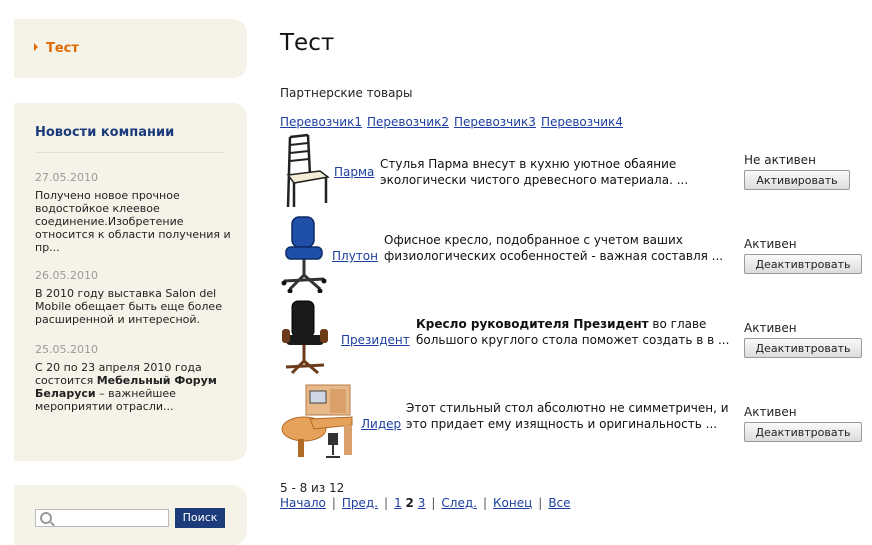 The image size is (872, 545). Describe the element at coordinates (321, 122) in the screenshot. I see `carrier-link-1: Перевозчик1` at that location.